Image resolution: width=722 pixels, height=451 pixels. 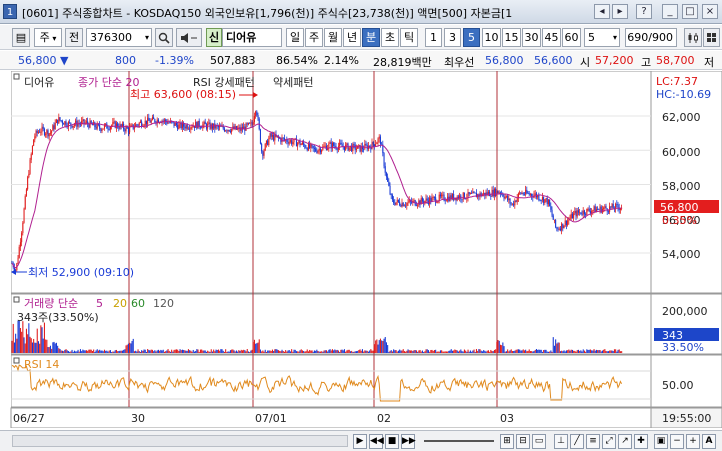 What do you see at coordinates (709, 441) in the screenshot?
I see `text-tool-icon: A` at bounding box center [709, 441].